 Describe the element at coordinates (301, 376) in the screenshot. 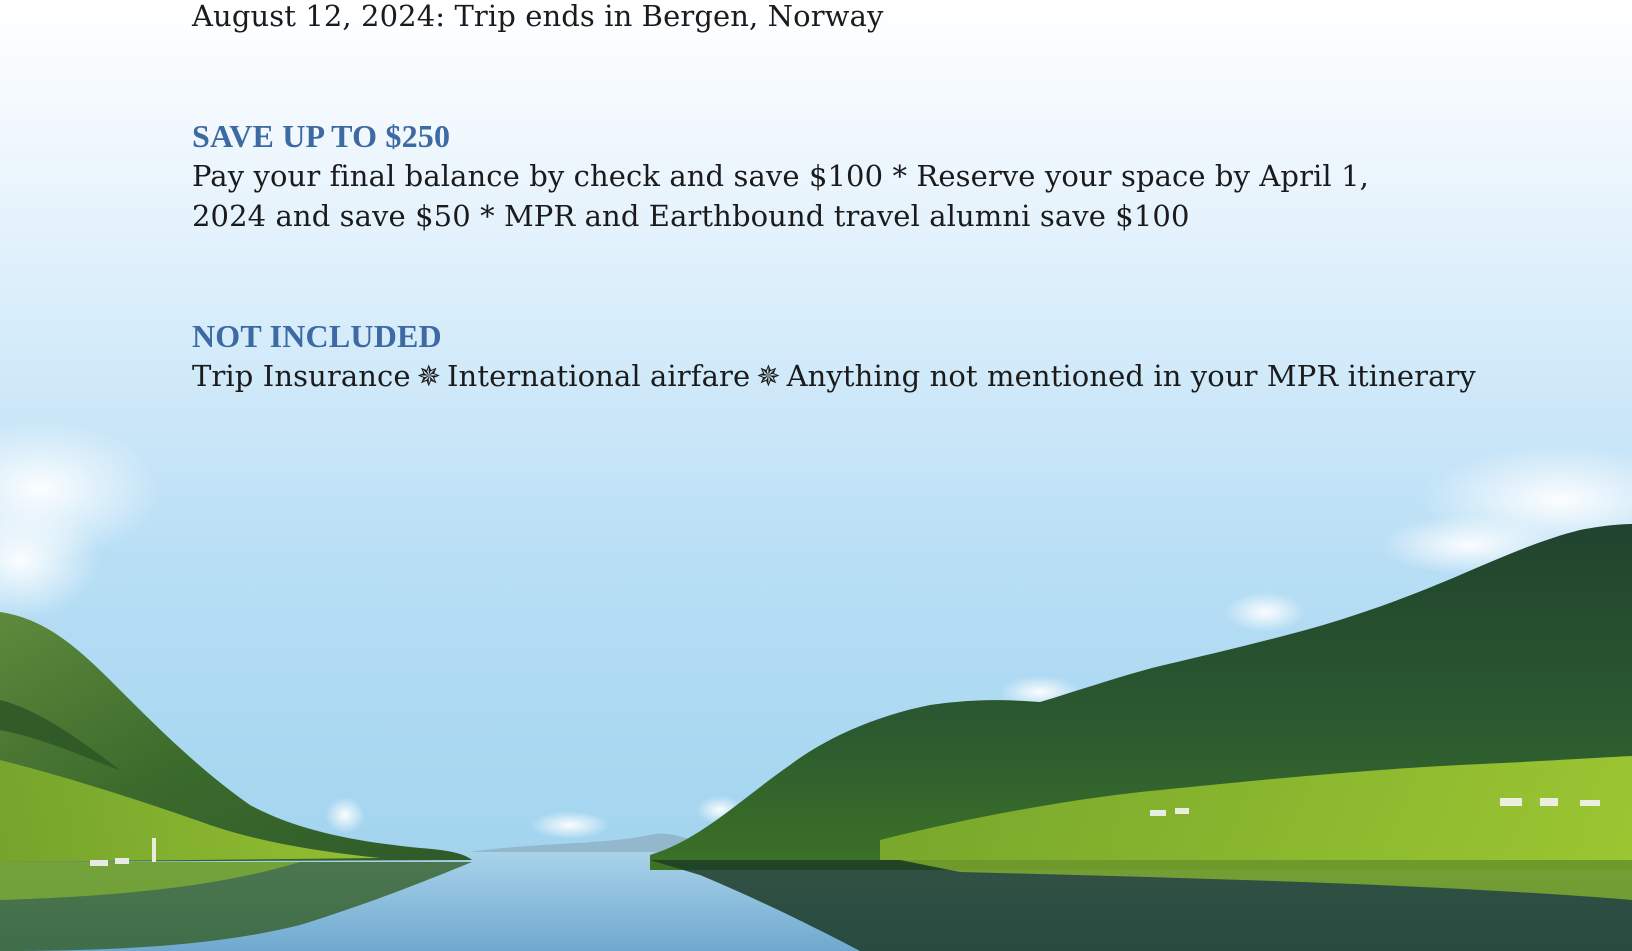

I see `not-included-item: Trip Insurance` at that location.